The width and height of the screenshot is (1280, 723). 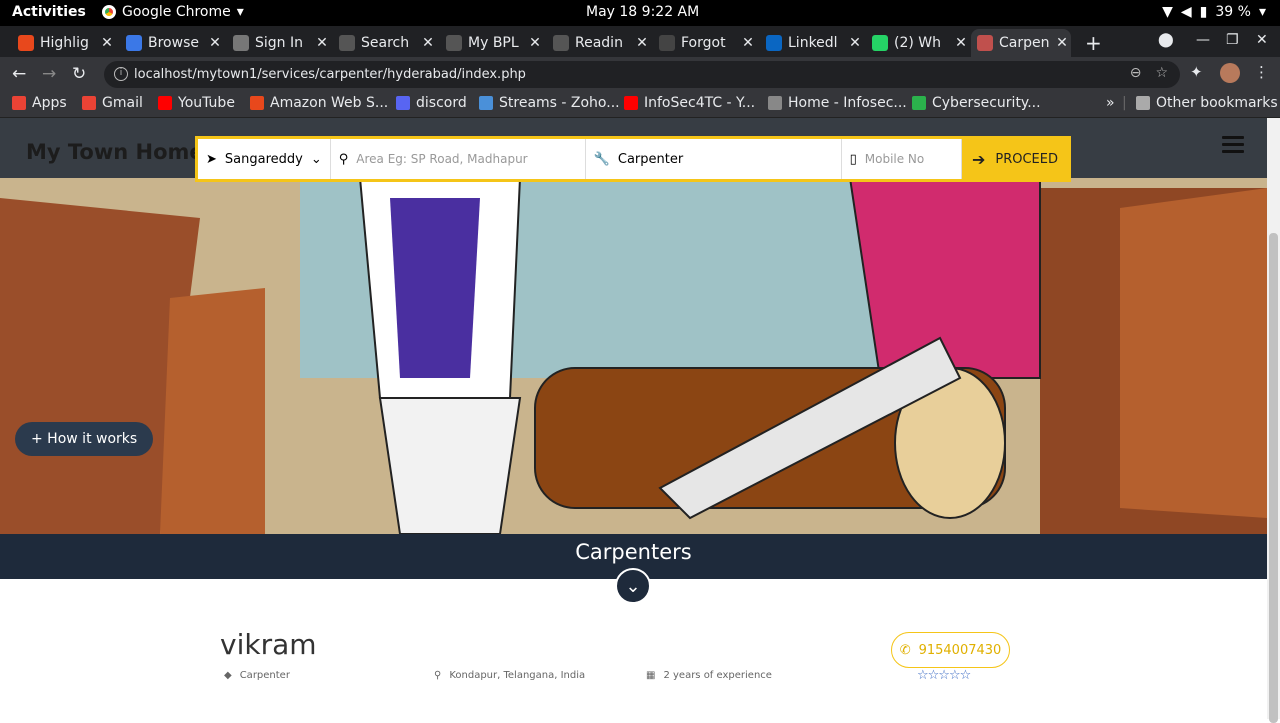 I want to click on tab-1: Browse ✕, so click(x=172, y=43).